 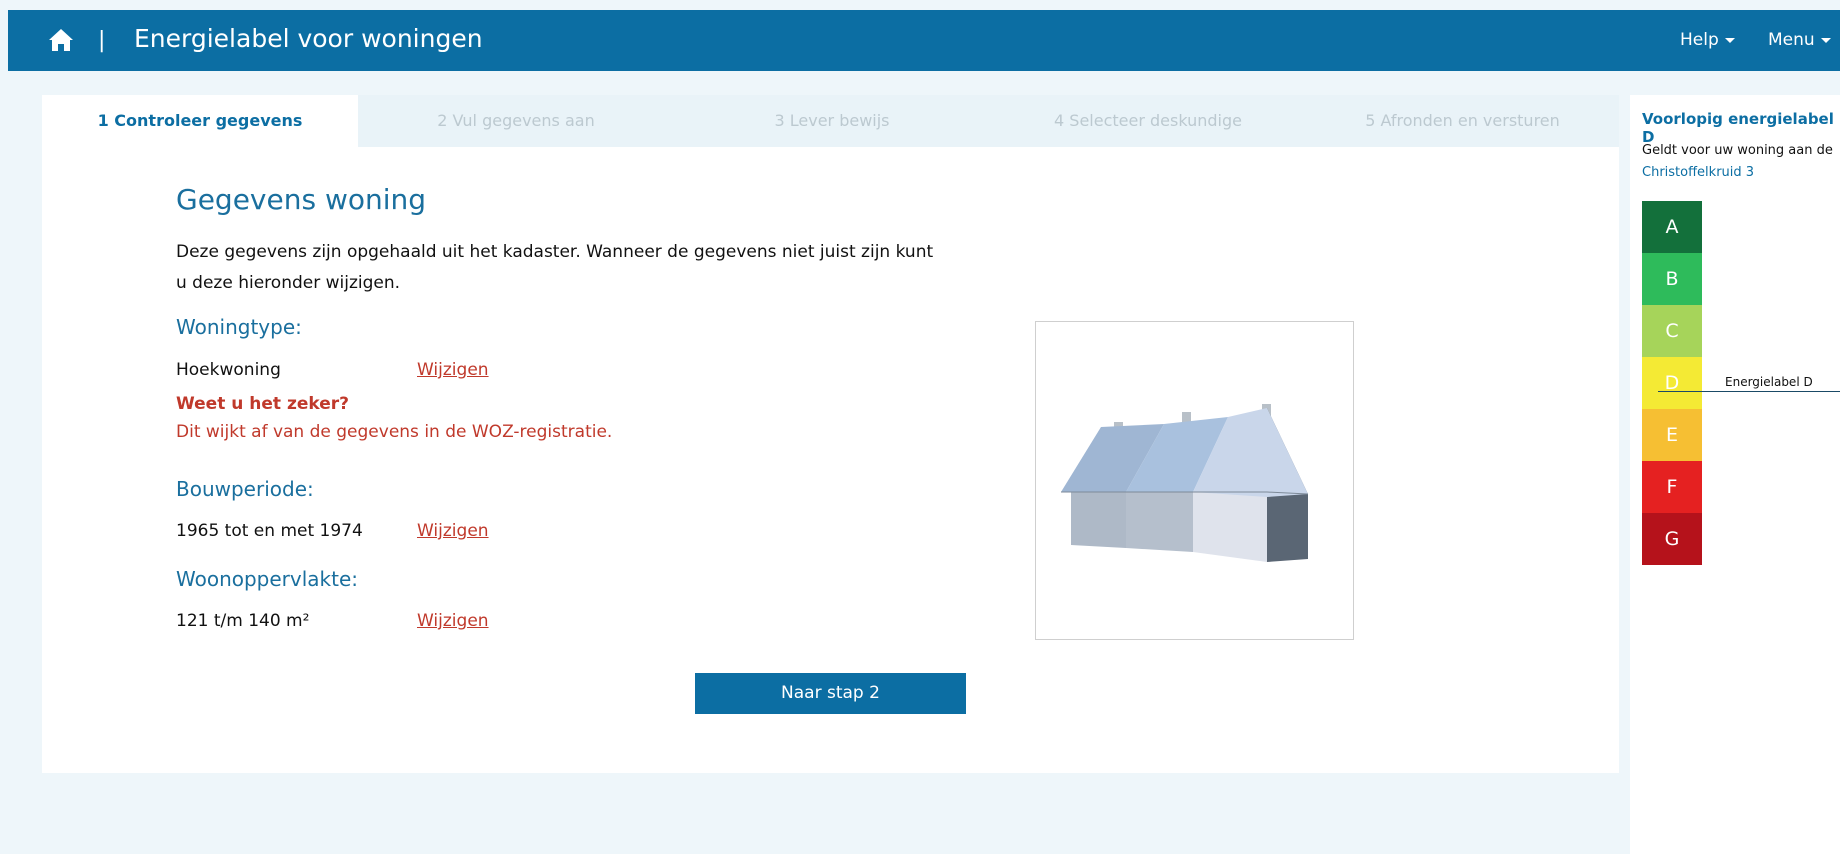 I want to click on energy-label-indicator-text: Energielabel D, so click(x=1769, y=382).